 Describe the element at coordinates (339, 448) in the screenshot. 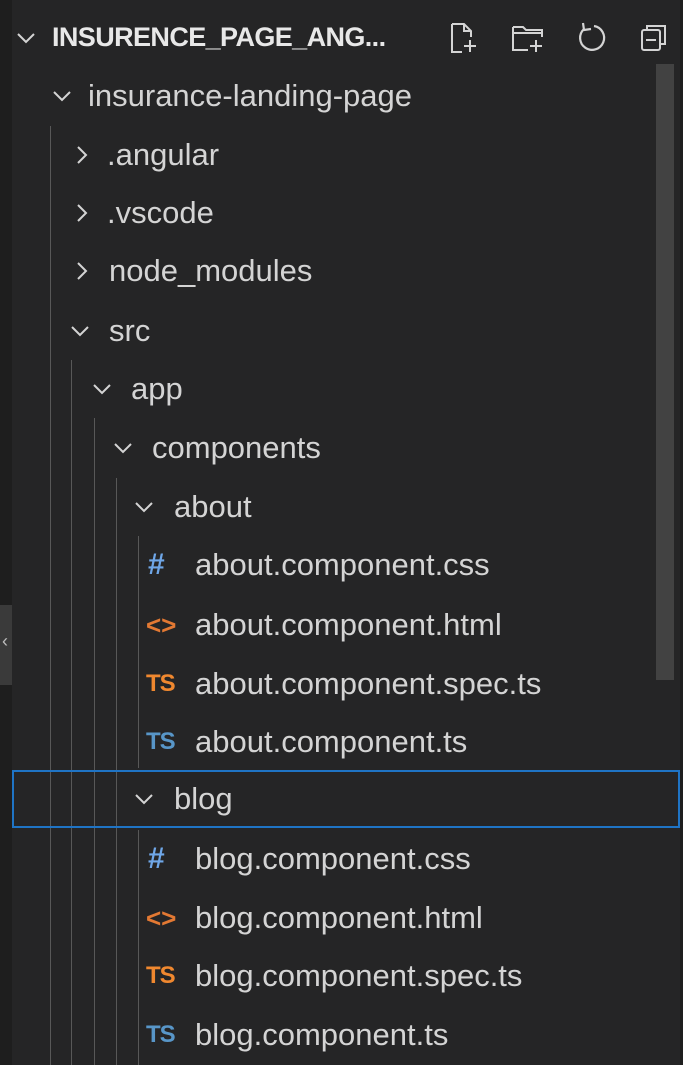

I see `tree-folder-components: components` at that location.